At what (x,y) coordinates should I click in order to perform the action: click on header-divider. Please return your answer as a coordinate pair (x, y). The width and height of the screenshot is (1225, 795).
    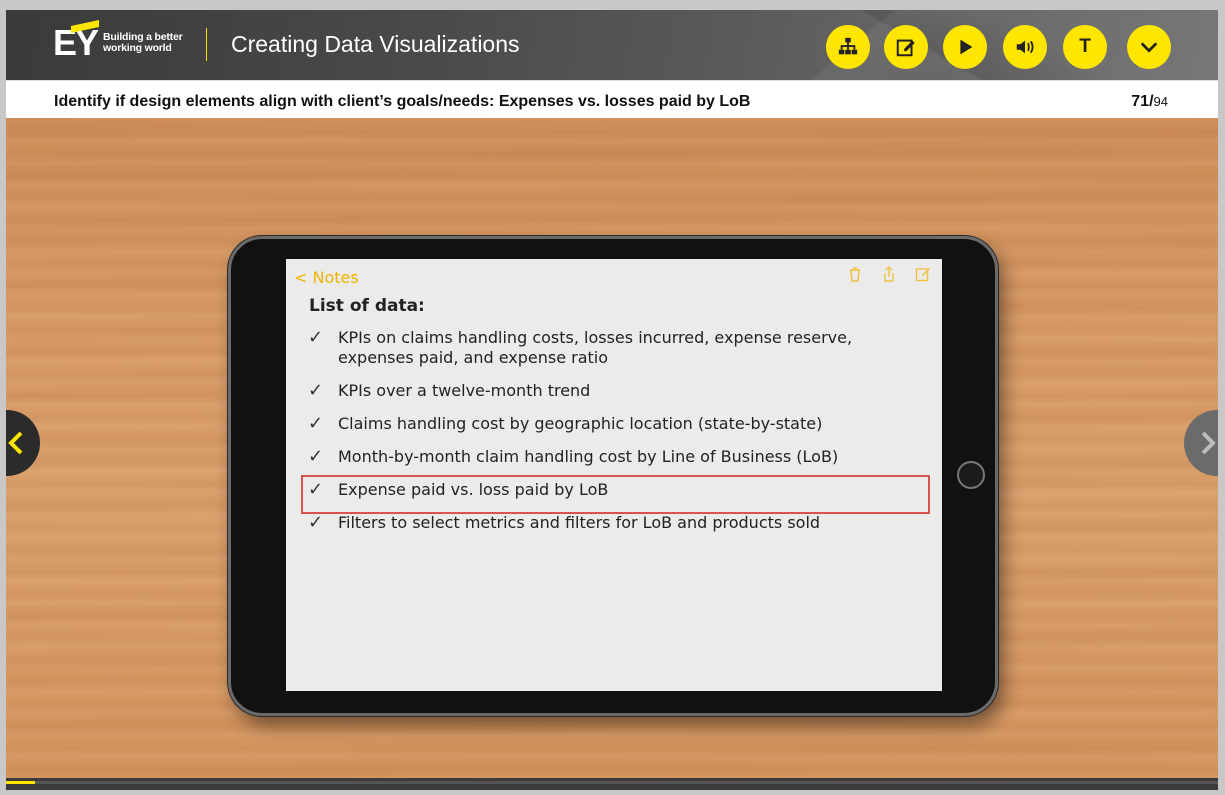
    Looking at the image, I should click on (206, 44).